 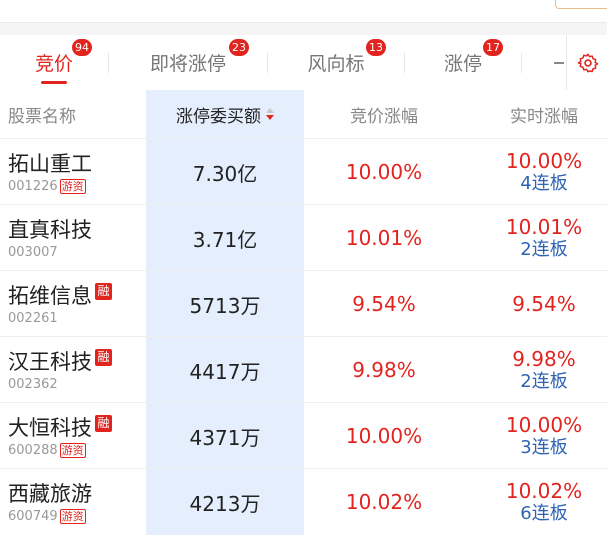 What do you see at coordinates (33, 450) in the screenshot?
I see `stock-code: 600288` at bounding box center [33, 450].